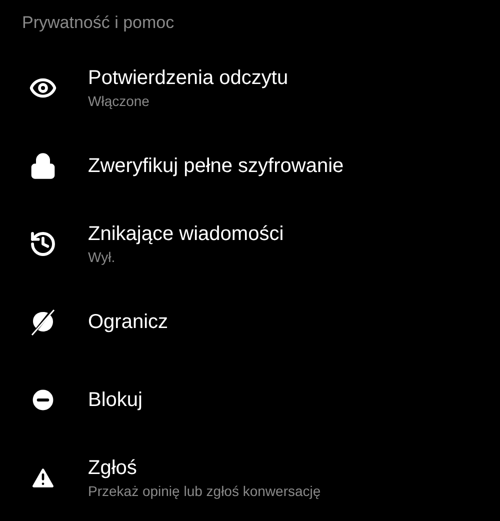  What do you see at coordinates (102, 257) in the screenshot?
I see `item-subtitle: Wył.` at bounding box center [102, 257].